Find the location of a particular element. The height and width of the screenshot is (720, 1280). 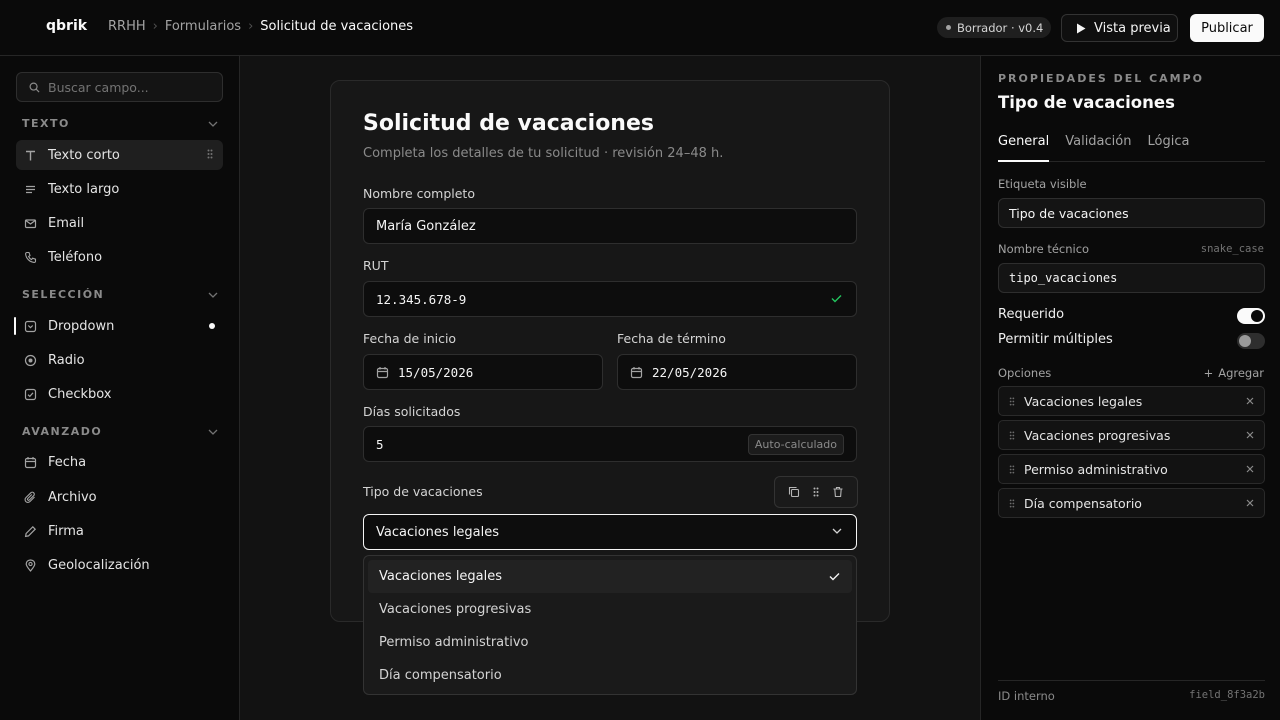

sidebar-item-label: Archivo is located at coordinates (72, 497).